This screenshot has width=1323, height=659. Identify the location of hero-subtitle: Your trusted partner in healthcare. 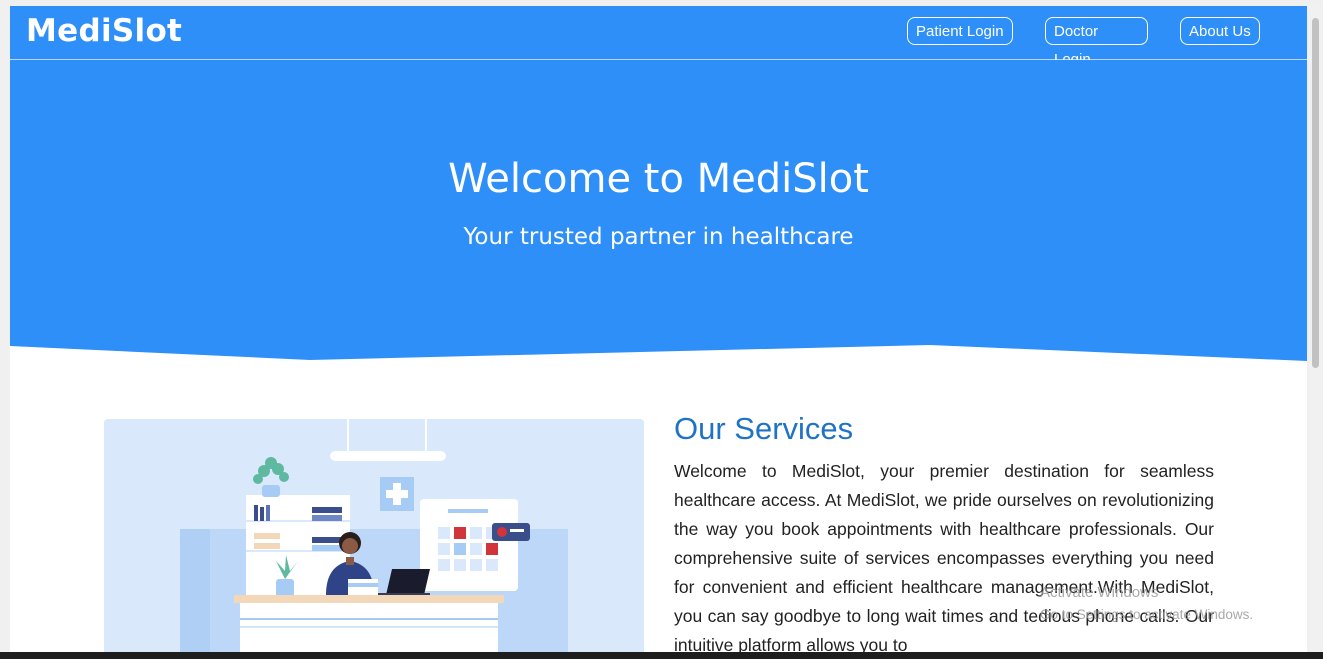
(658, 237).